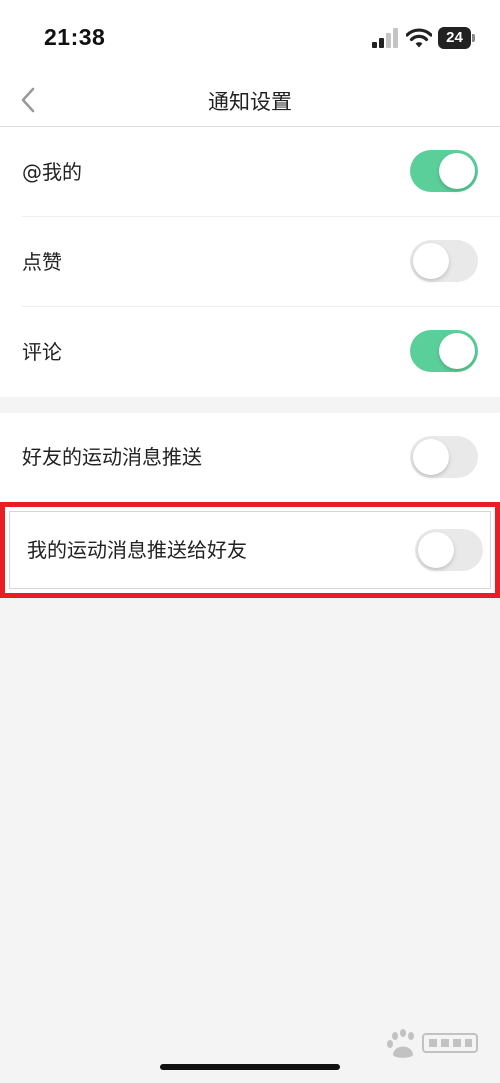 Image resolution: width=500 pixels, height=1083 pixels. I want to click on battery-tip, so click(473, 38).